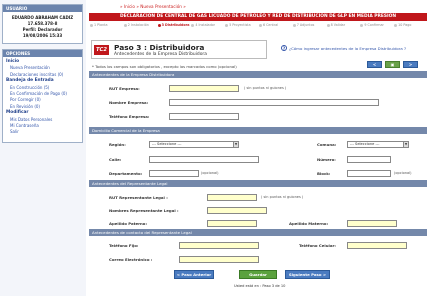  I want to click on comuna-select: --- Seleccione --- ▼, so click(378, 144).